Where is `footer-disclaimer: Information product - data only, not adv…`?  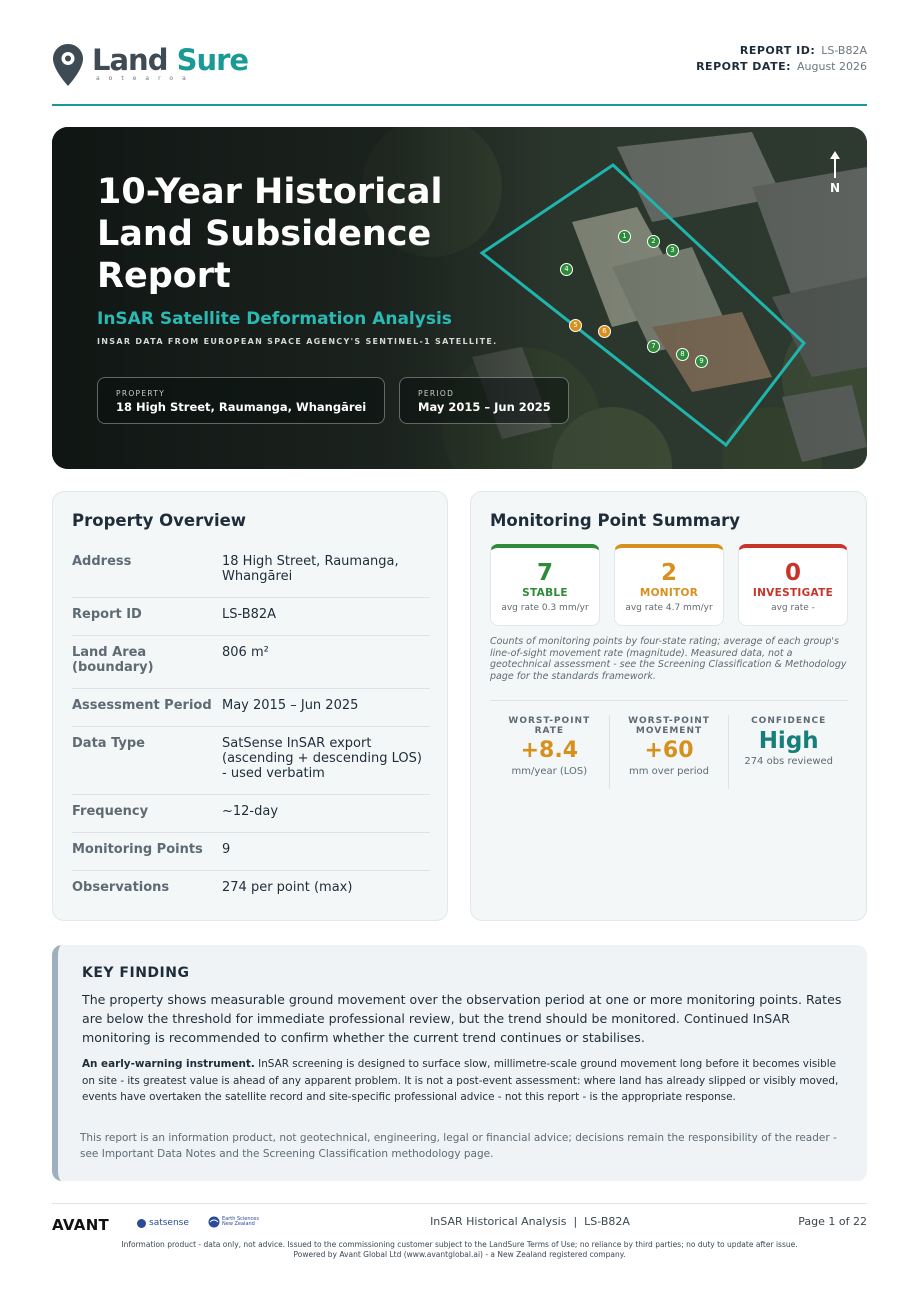 footer-disclaimer: Information product - data only, not adv… is located at coordinates (459, 1249).